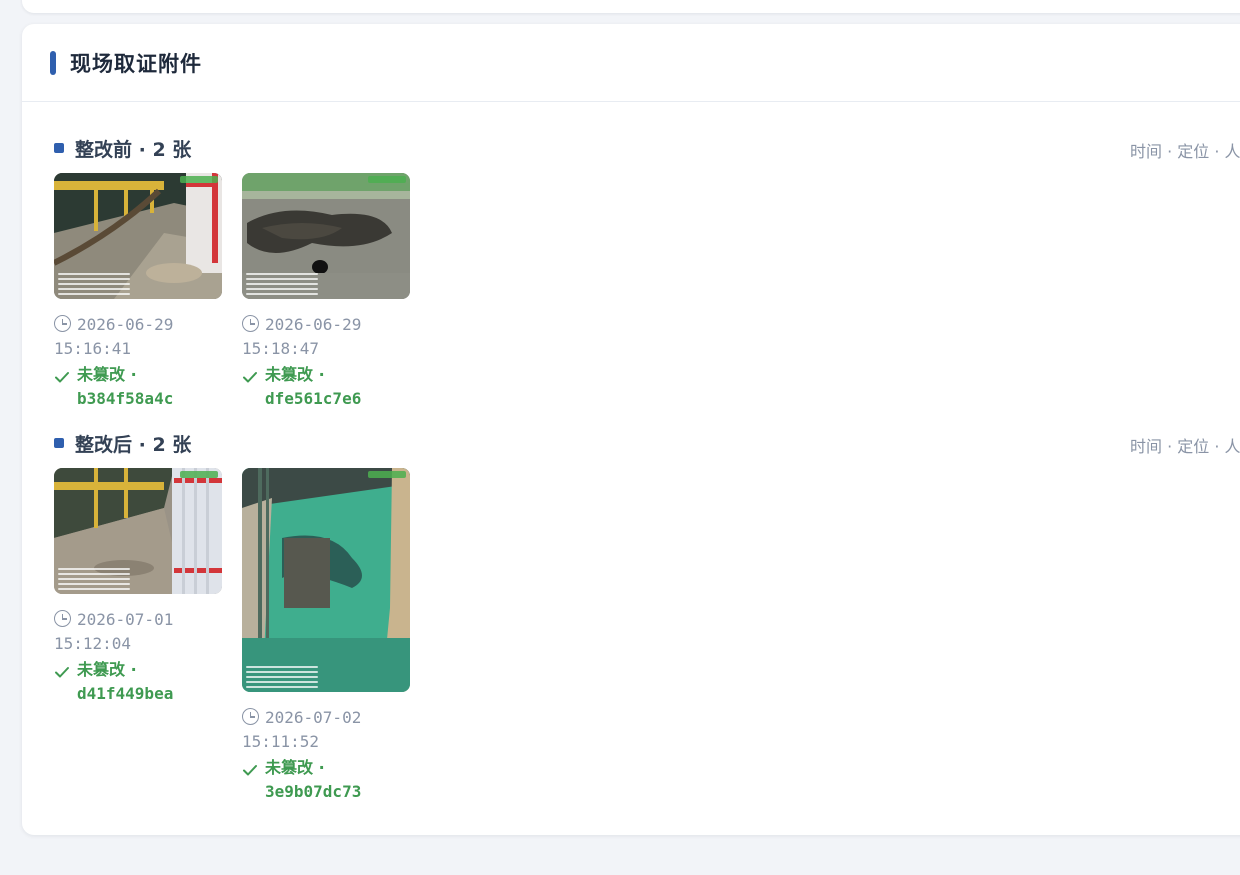 The width and height of the screenshot is (1240, 875). What do you see at coordinates (313, 791) in the screenshot?
I see `photo-hash: 3e9b07dc73` at bounding box center [313, 791].